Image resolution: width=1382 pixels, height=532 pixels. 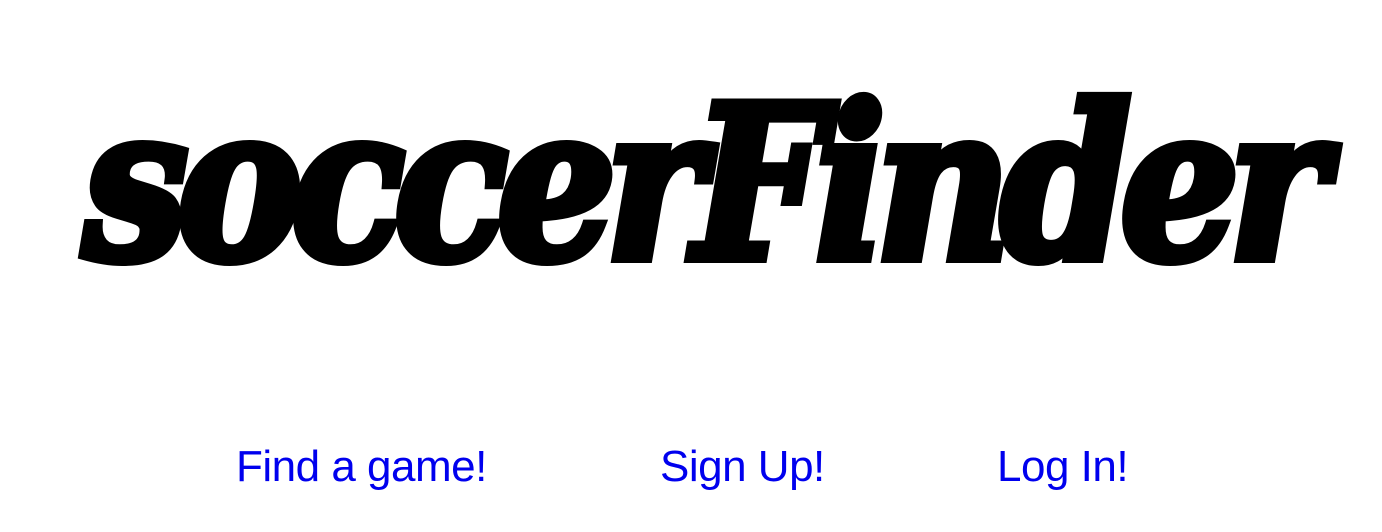 What do you see at coordinates (1063, 467) in the screenshot?
I see `log-in-link: Log In!` at bounding box center [1063, 467].